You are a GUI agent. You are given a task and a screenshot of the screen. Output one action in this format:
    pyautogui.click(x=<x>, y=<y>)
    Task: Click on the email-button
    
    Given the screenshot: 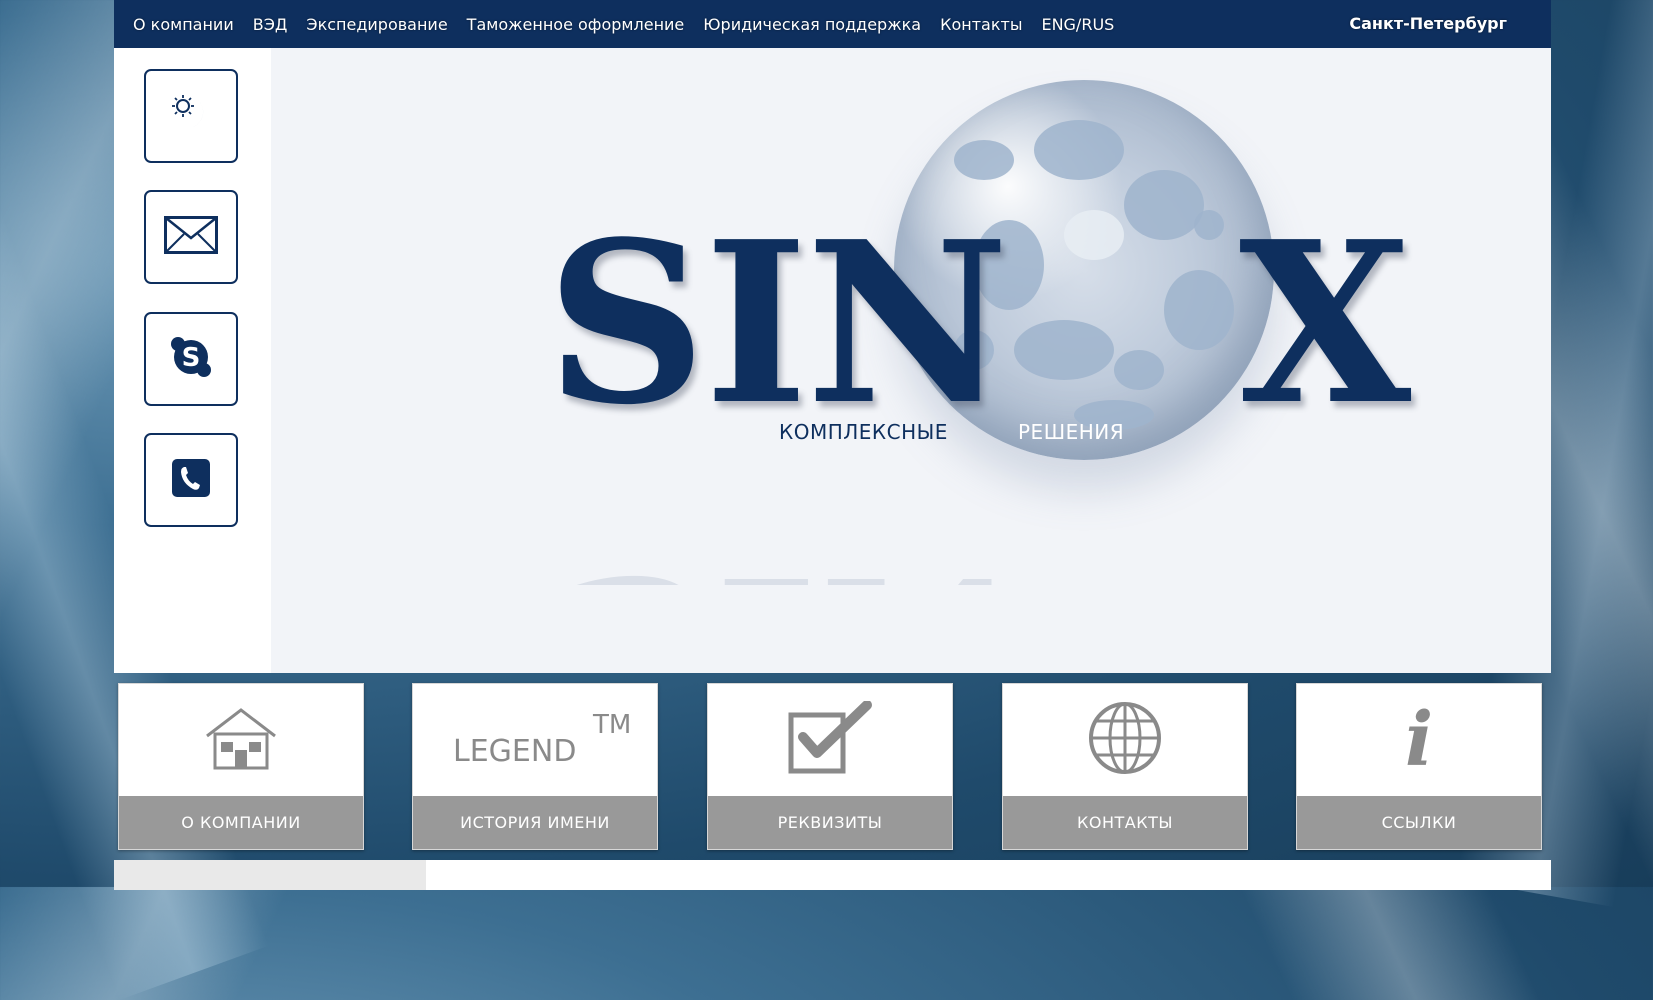 What is the action you would take?
    pyautogui.click(x=191, y=237)
    